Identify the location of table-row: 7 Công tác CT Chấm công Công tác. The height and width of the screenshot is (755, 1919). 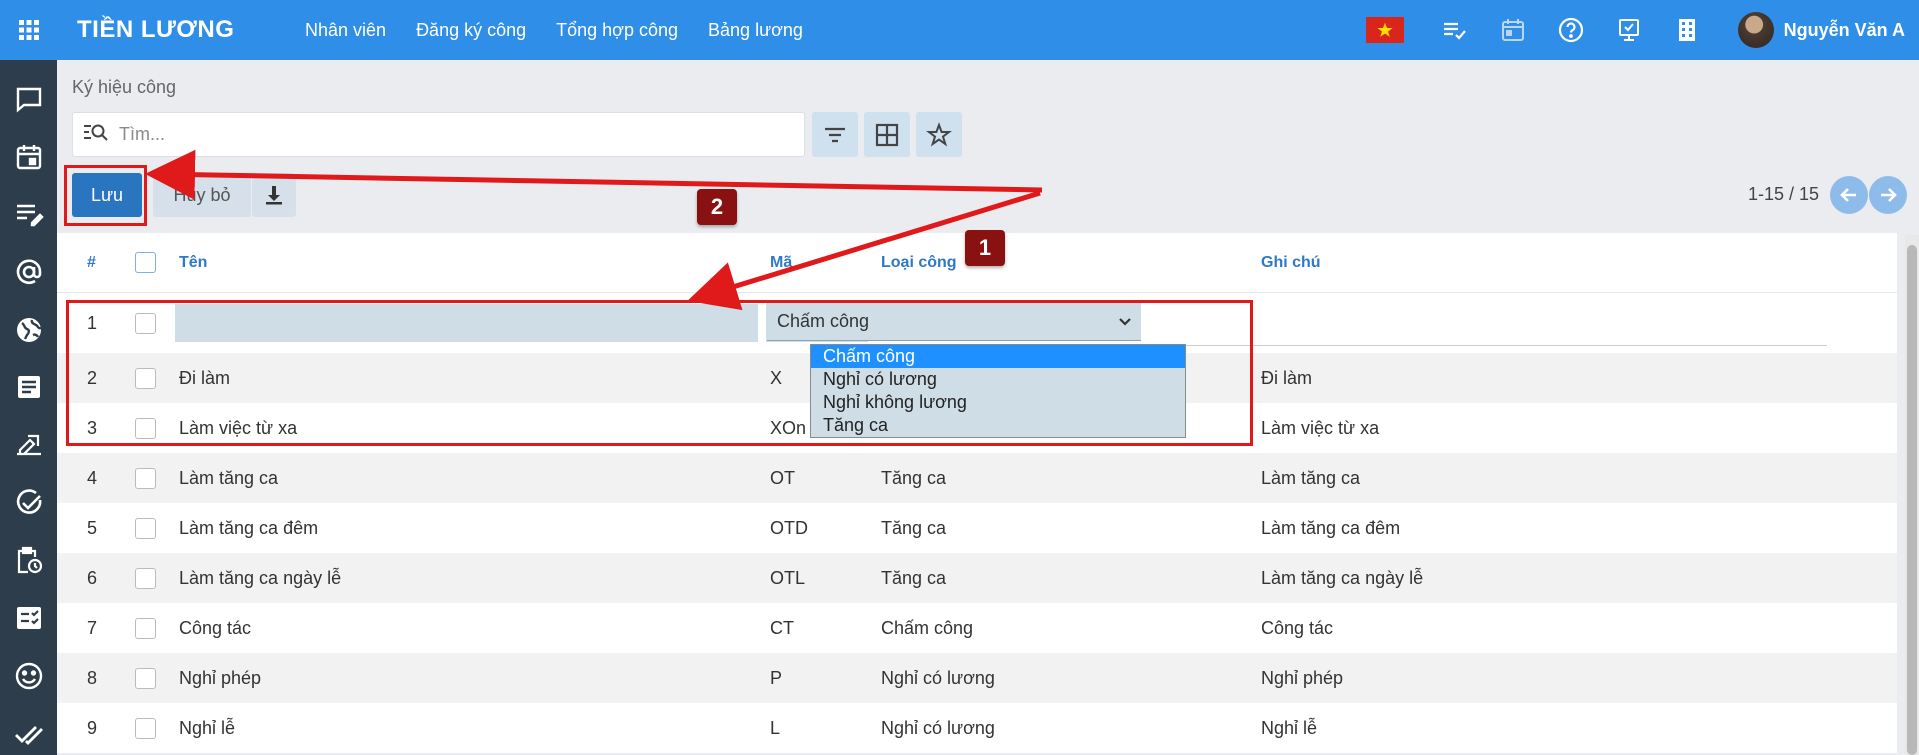
(977, 628).